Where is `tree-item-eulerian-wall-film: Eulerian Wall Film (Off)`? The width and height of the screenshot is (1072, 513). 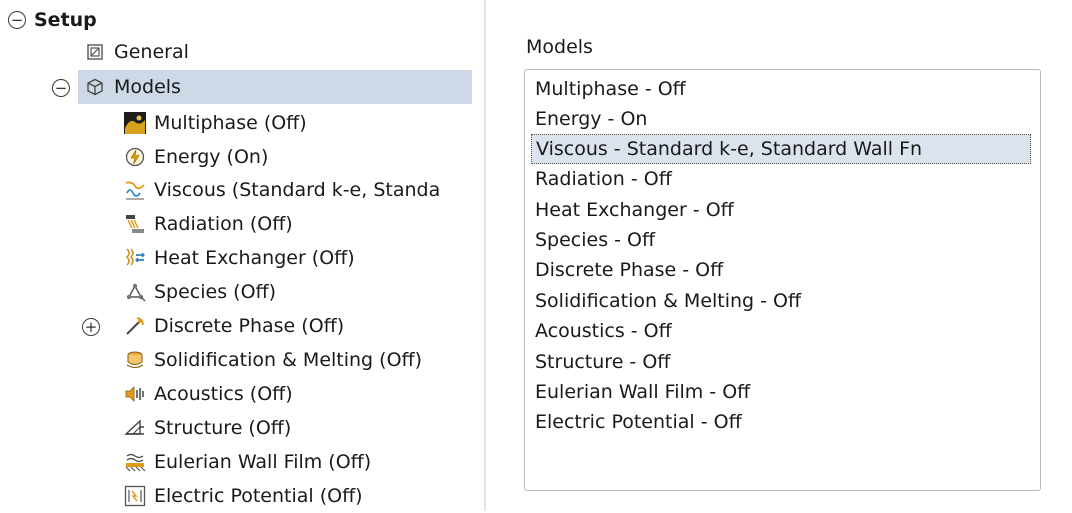 tree-item-eulerian-wall-film: Eulerian Wall Film (Off) is located at coordinates (247, 462).